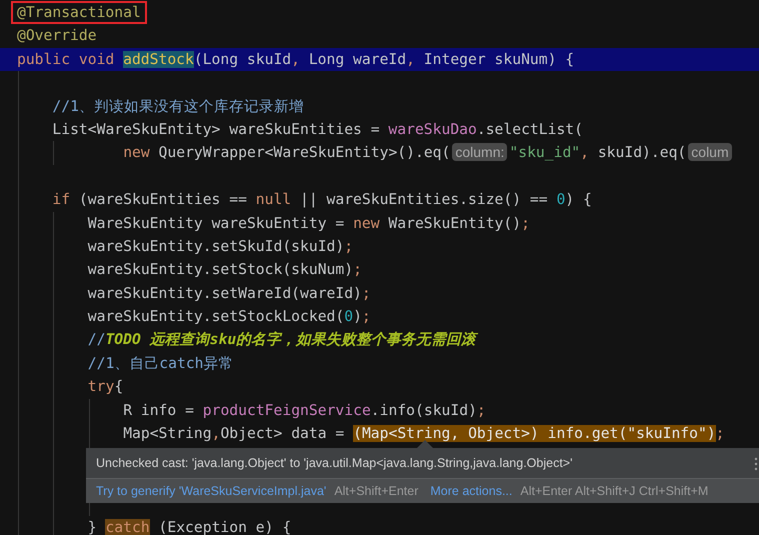  I want to click on warning-message: Unchecked cast: 'java.lang.Object' to 'java.util.Map<java.lang.String,java.lang.Object>', so click(334, 463).